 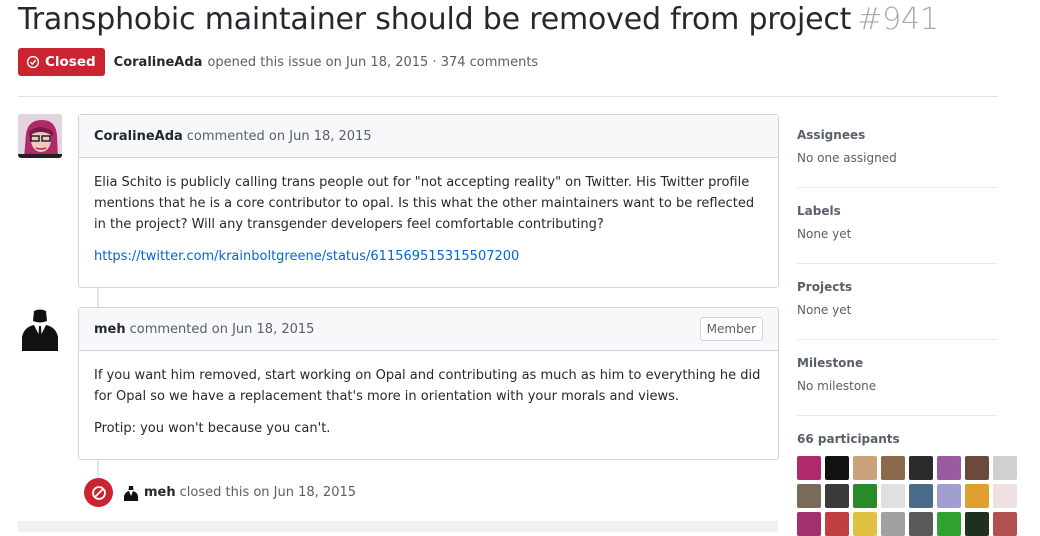 What do you see at coordinates (40, 329) in the screenshot?
I see `avatar-meh` at bounding box center [40, 329].